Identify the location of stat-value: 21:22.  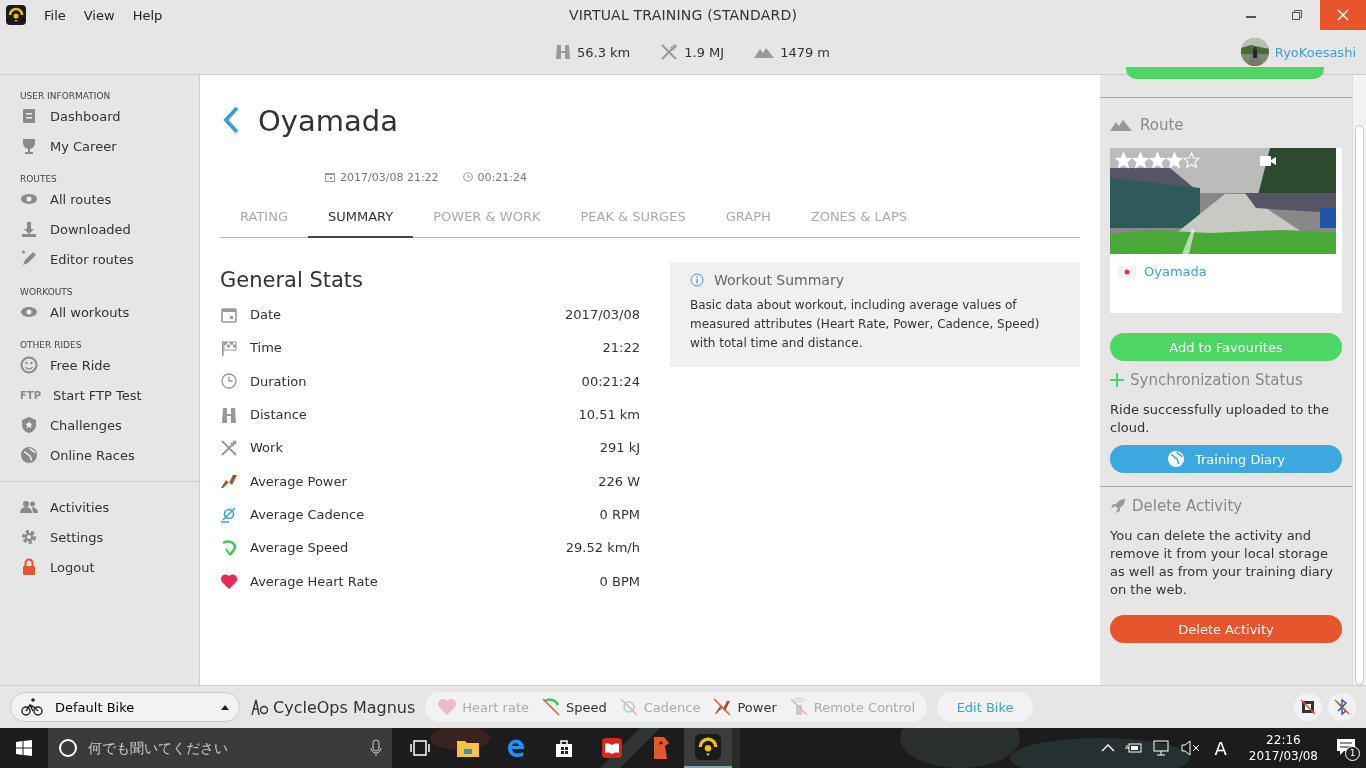
(621, 348).